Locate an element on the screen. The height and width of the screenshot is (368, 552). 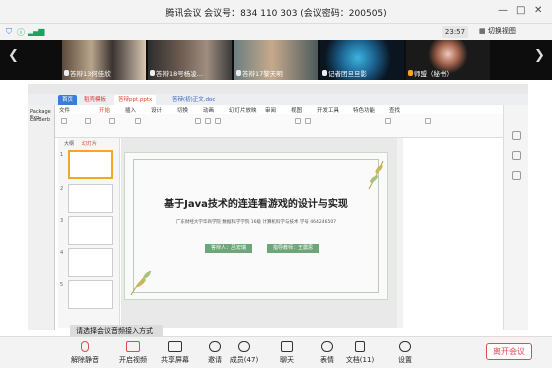
chevron-left-icon: ❮ is located at coordinates (13, 55).